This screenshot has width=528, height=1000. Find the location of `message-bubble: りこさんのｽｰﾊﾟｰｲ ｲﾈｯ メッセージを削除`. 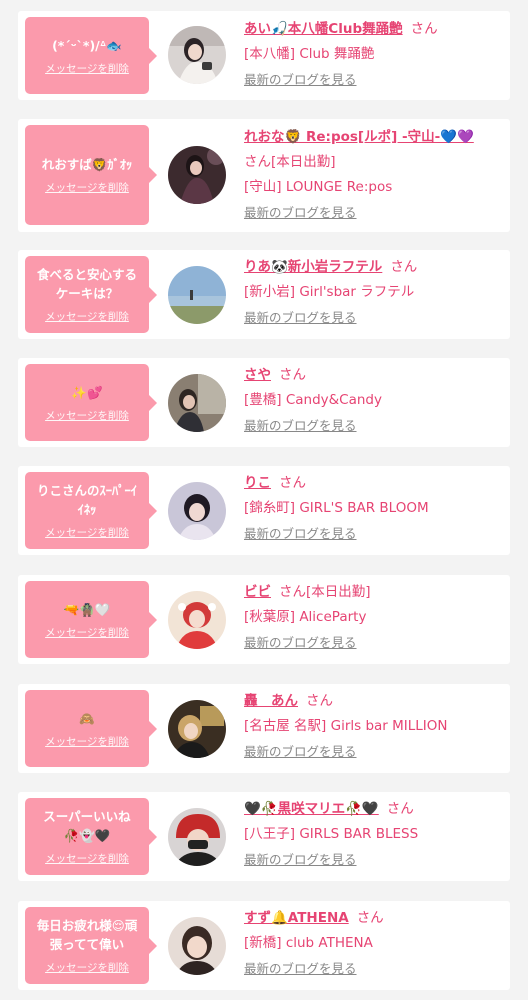

message-bubble: りこさんのｽｰﾊﾟｰｲ ｲﾈｯ メッセージを削除 is located at coordinates (91, 510).